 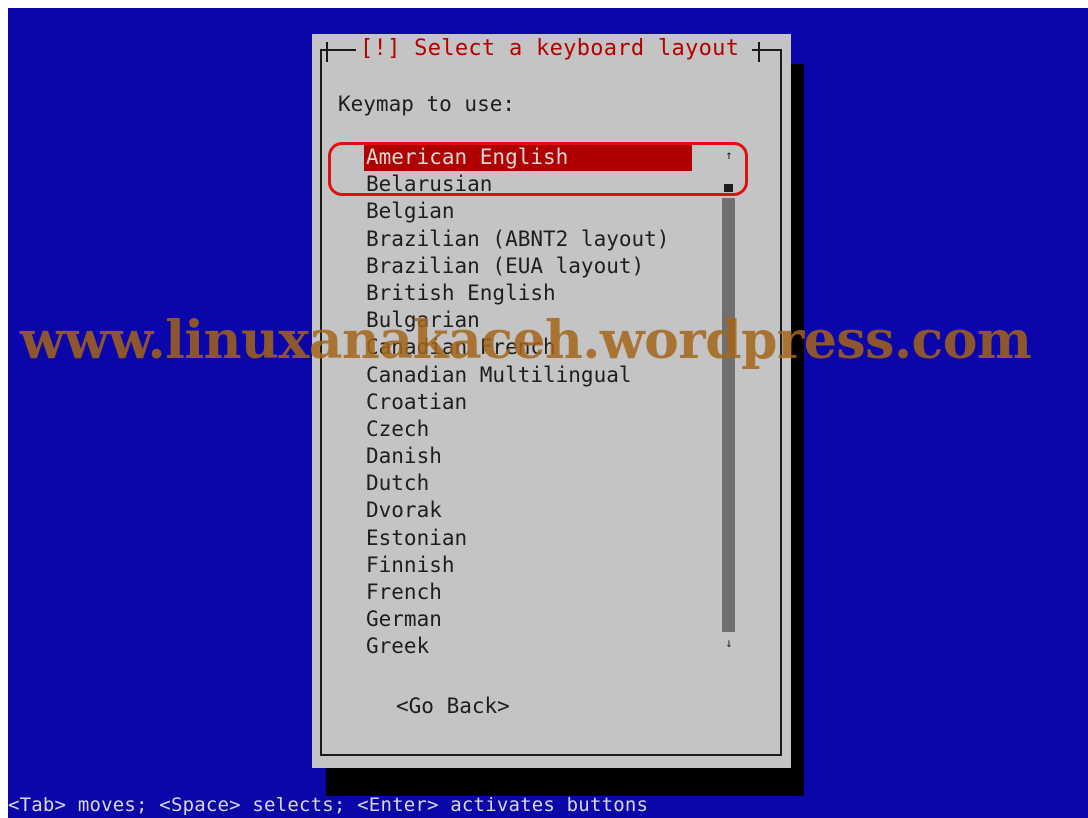 I want to click on list-item: Dutch, so click(x=528, y=483).